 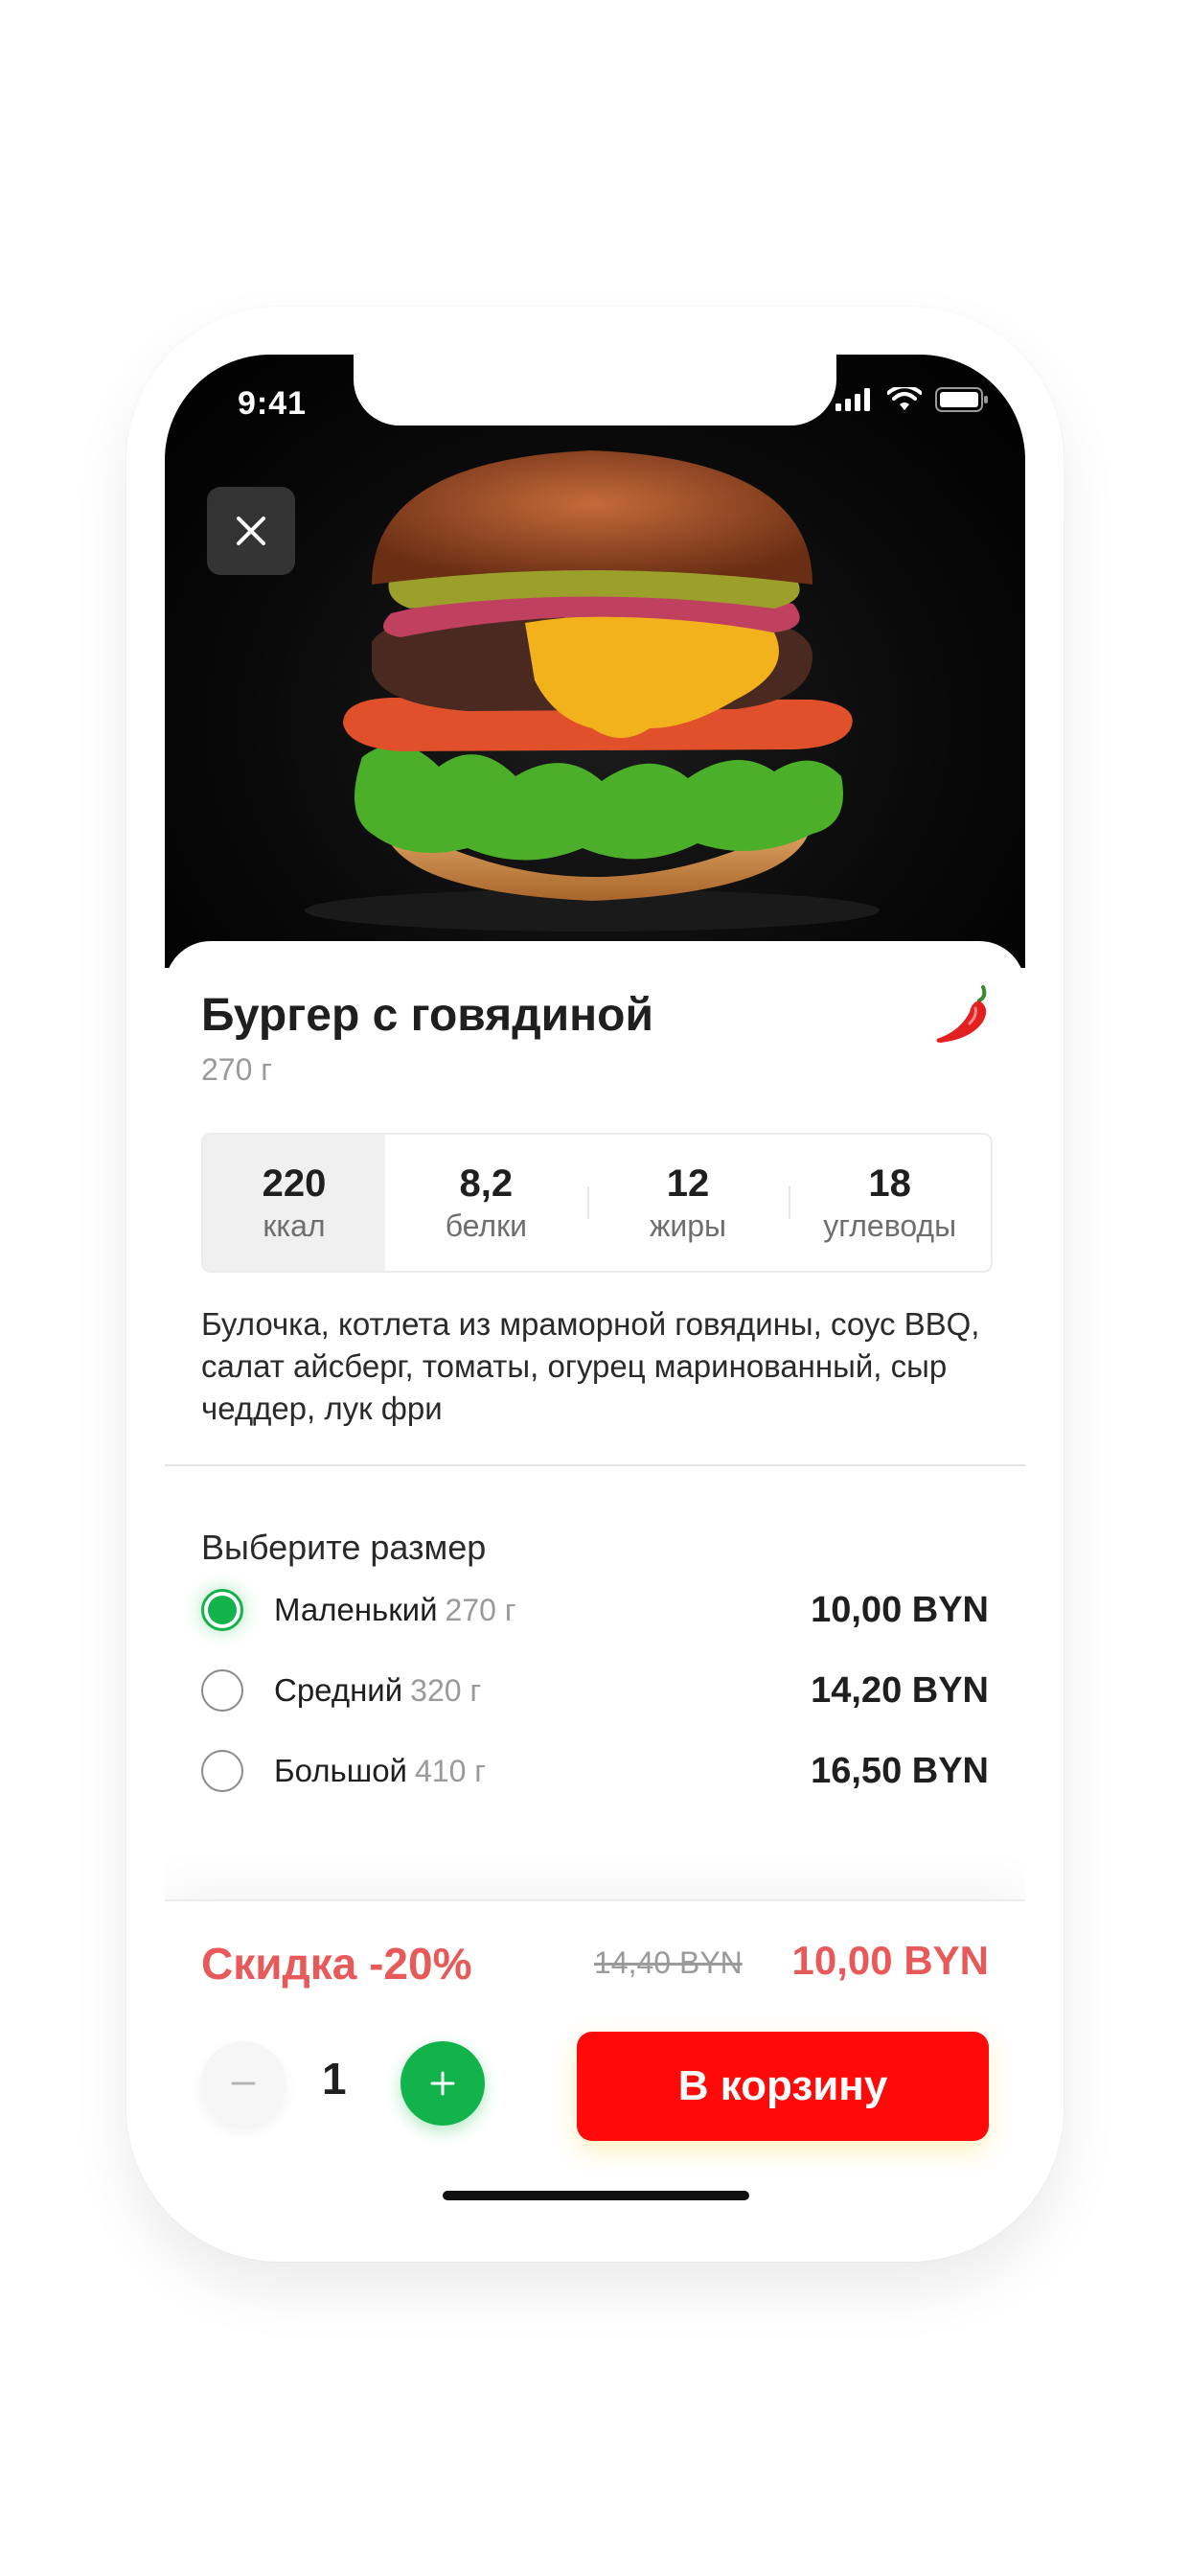 What do you see at coordinates (341, 1770) in the screenshot?
I see `size-name: Большой` at bounding box center [341, 1770].